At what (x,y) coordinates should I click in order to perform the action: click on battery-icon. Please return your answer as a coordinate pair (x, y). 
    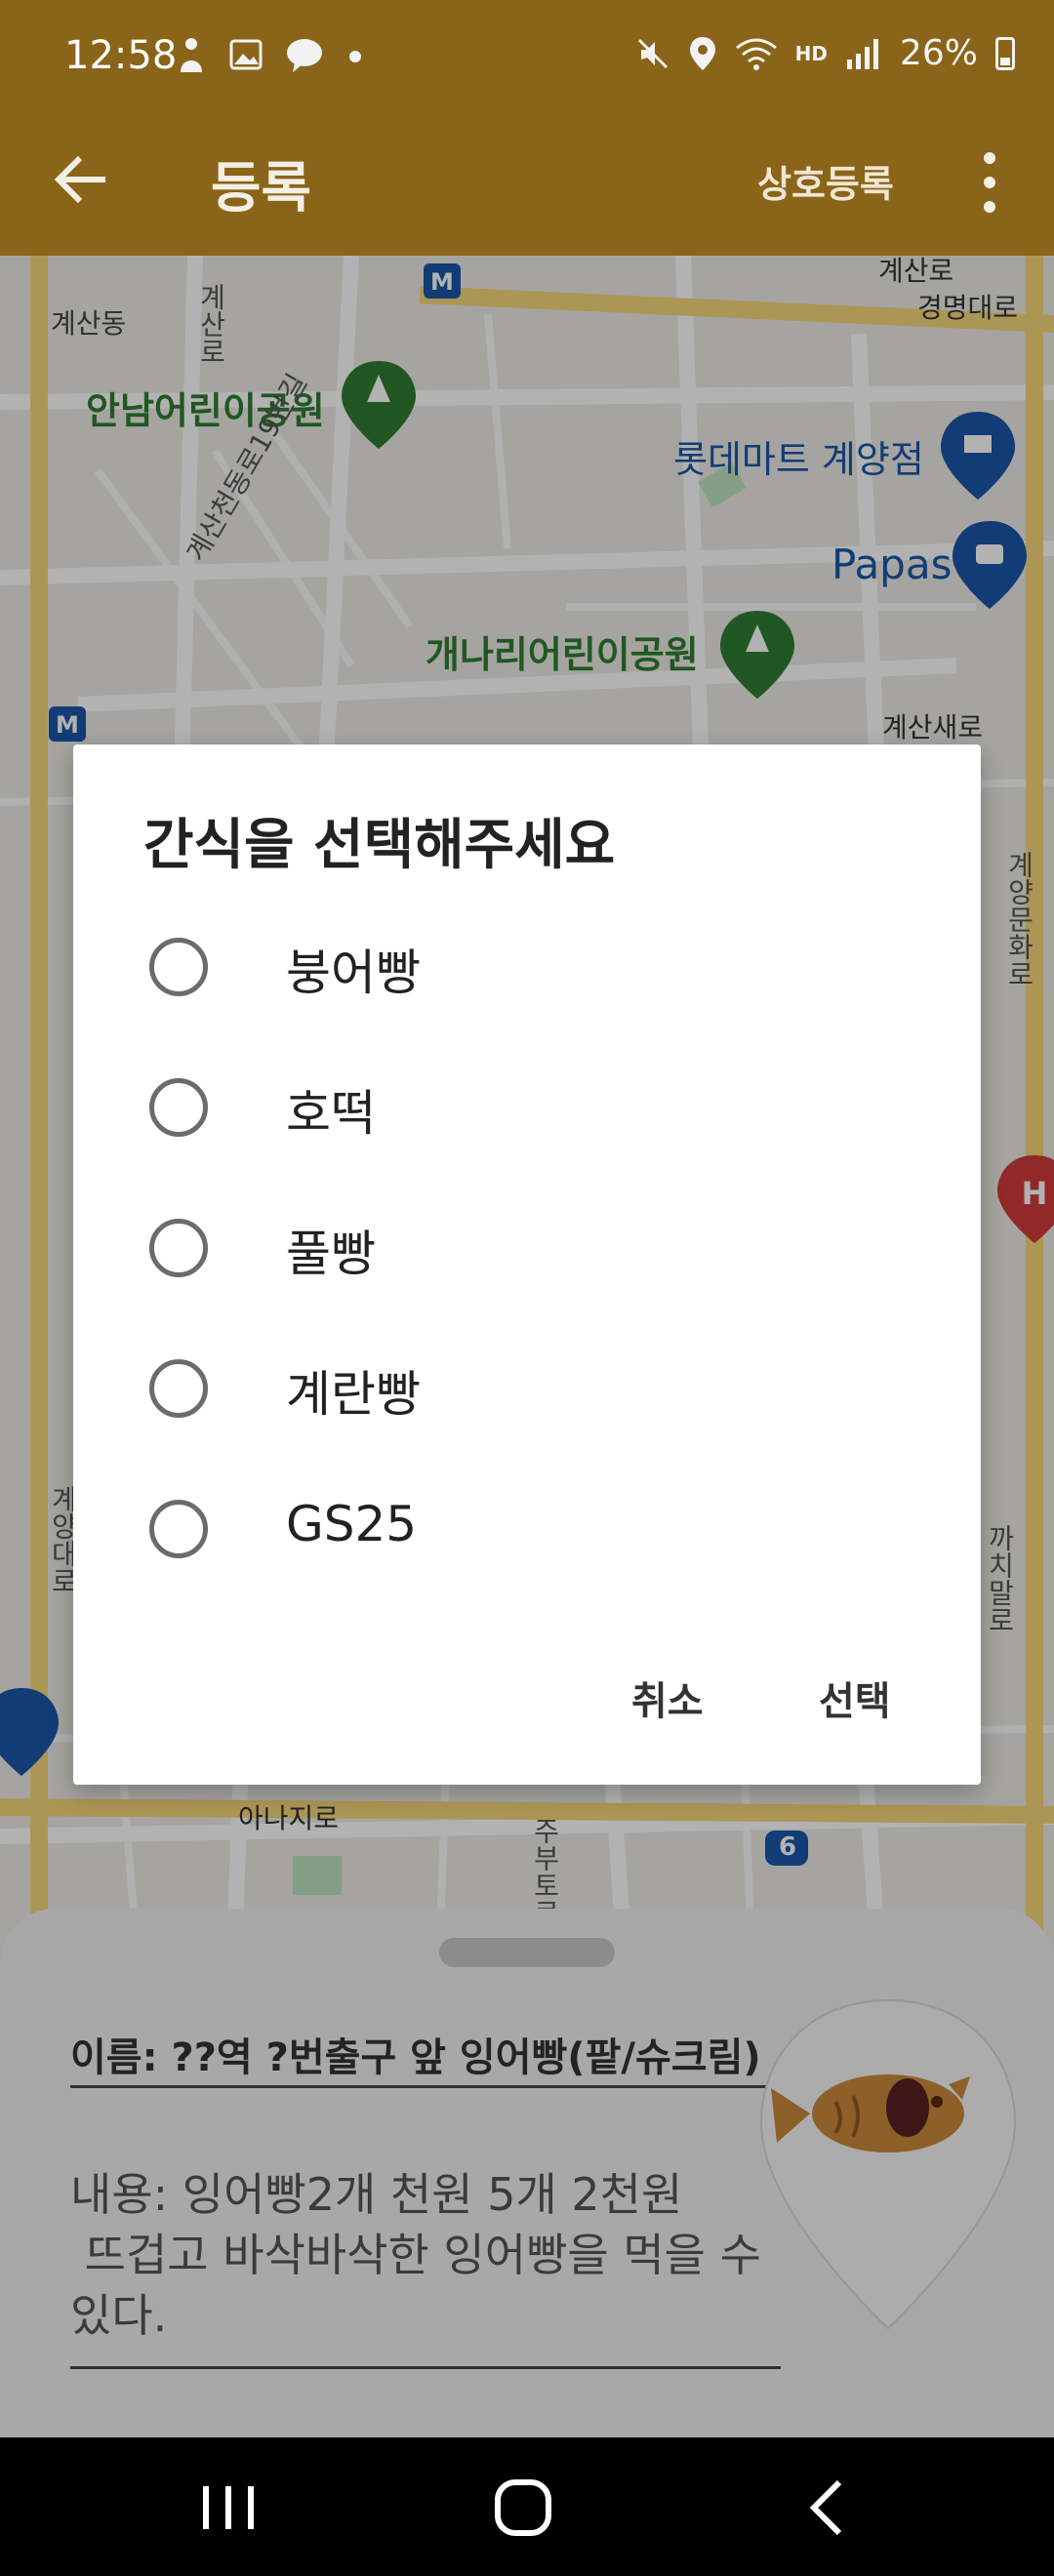
    Looking at the image, I should click on (1005, 53).